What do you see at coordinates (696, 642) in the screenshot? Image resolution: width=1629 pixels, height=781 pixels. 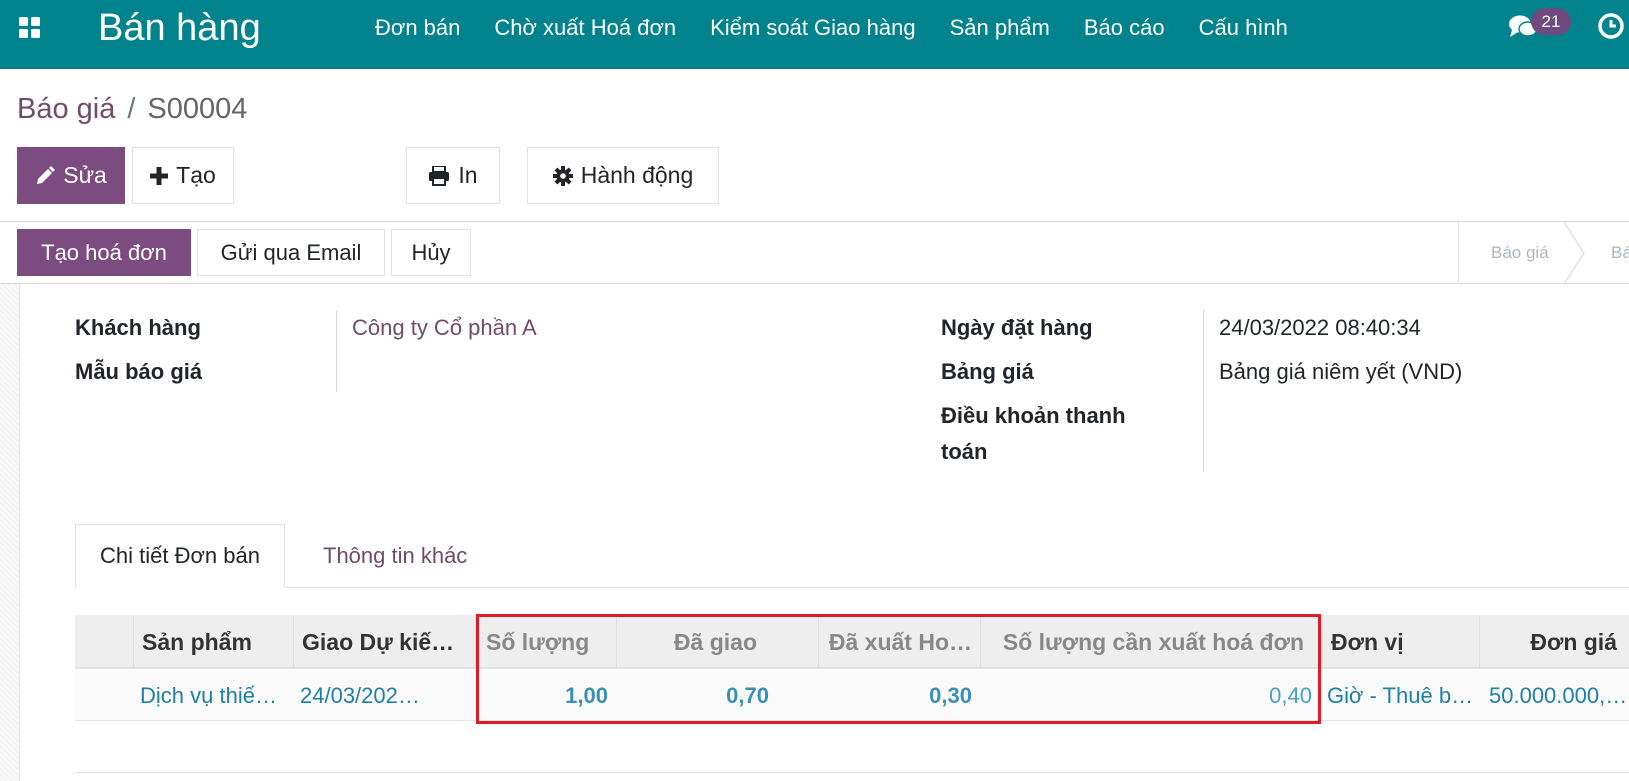 I see `column-header-delivered: Đã giao` at bounding box center [696, 642].